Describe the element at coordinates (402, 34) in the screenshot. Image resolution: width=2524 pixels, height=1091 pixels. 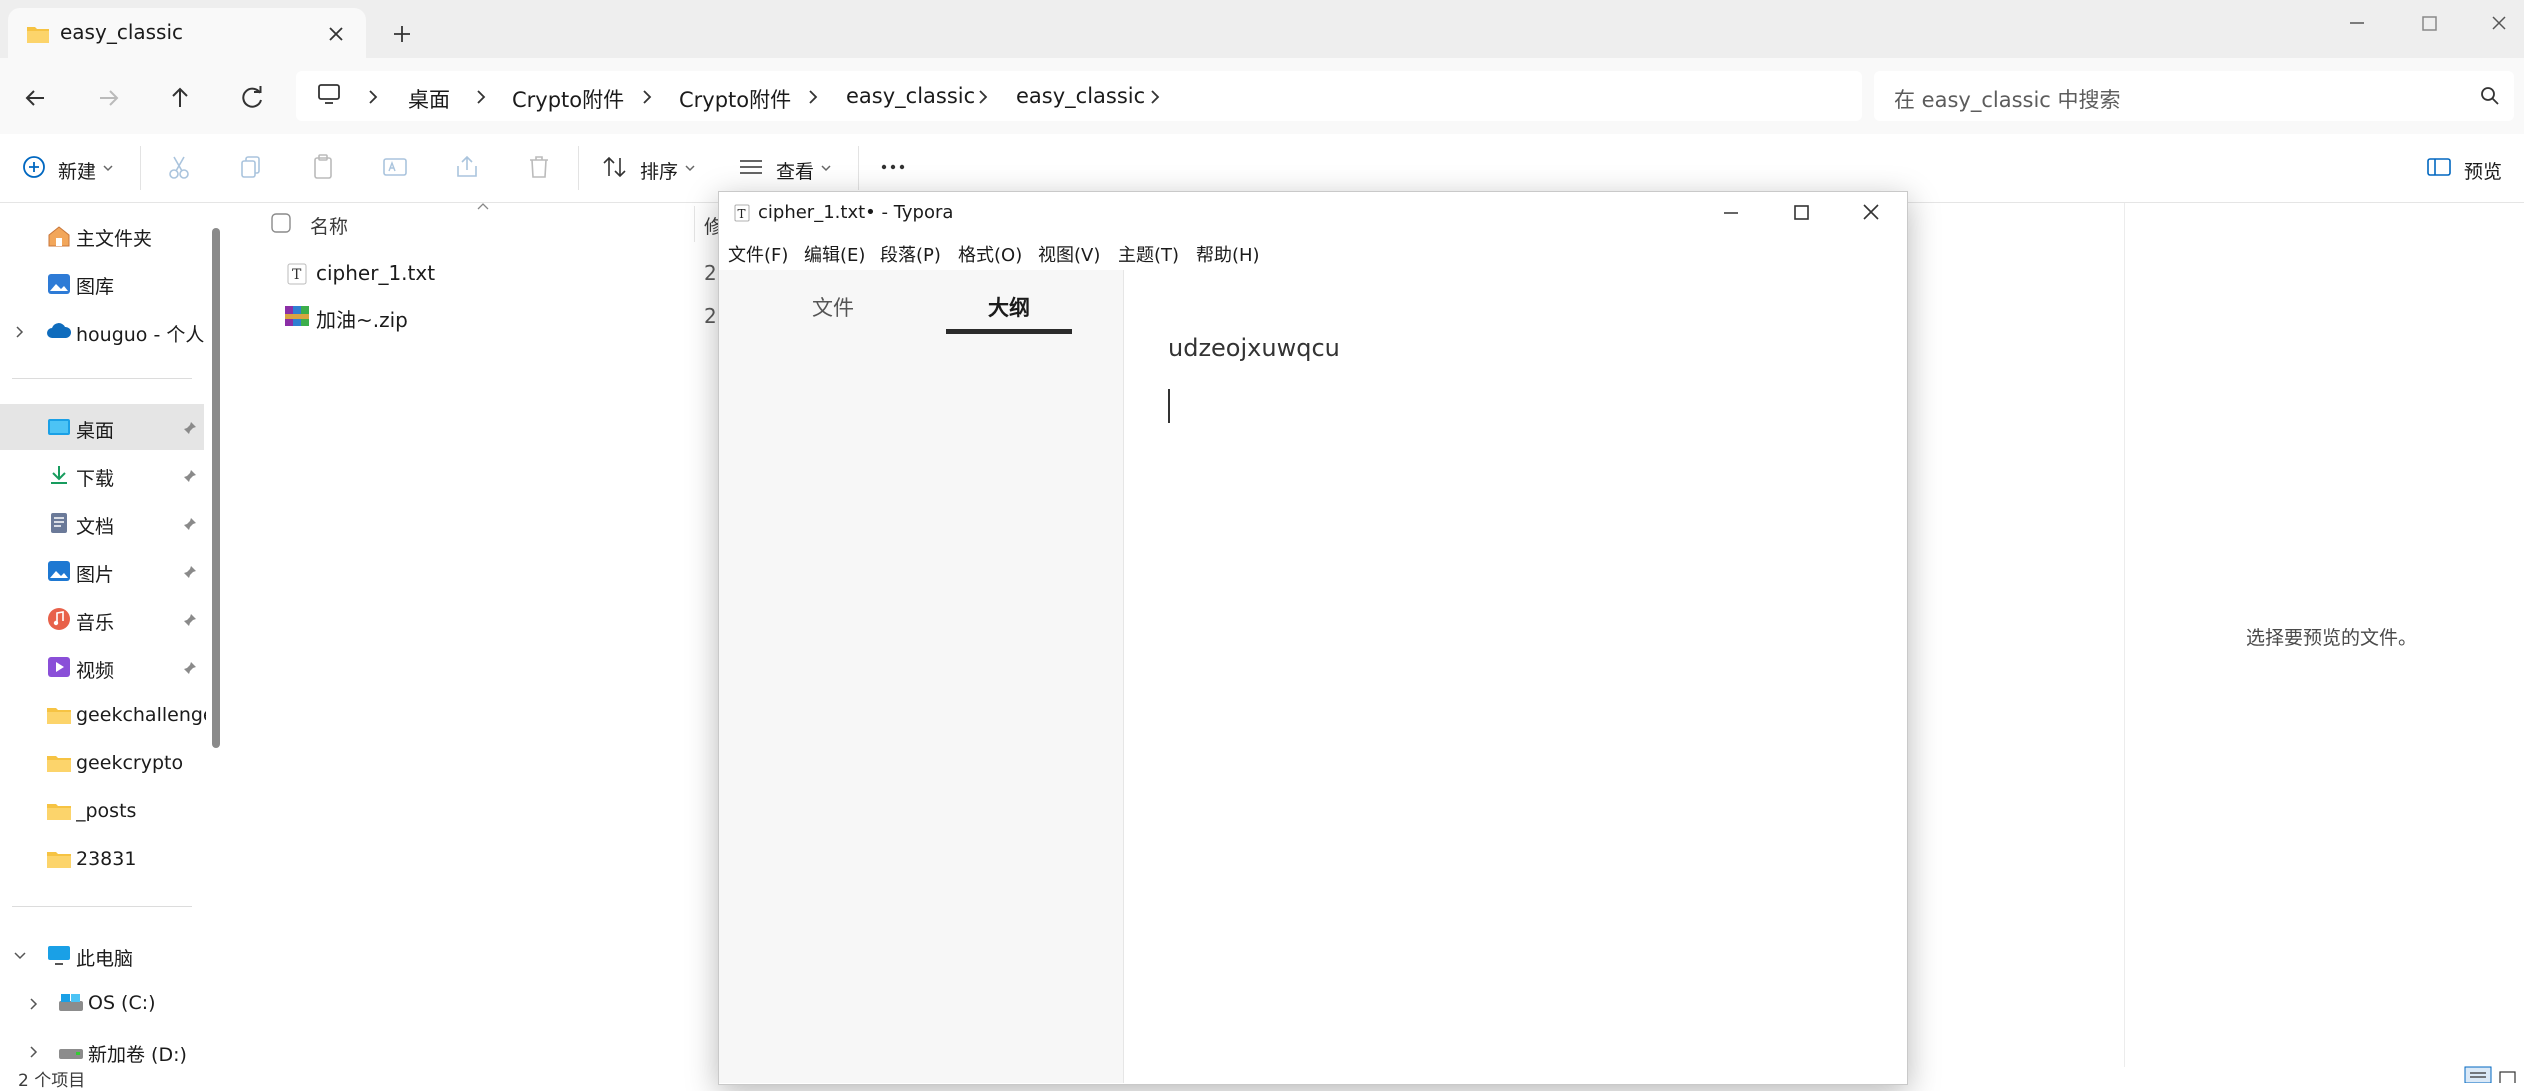
I see `new-tab-icon` at that location.